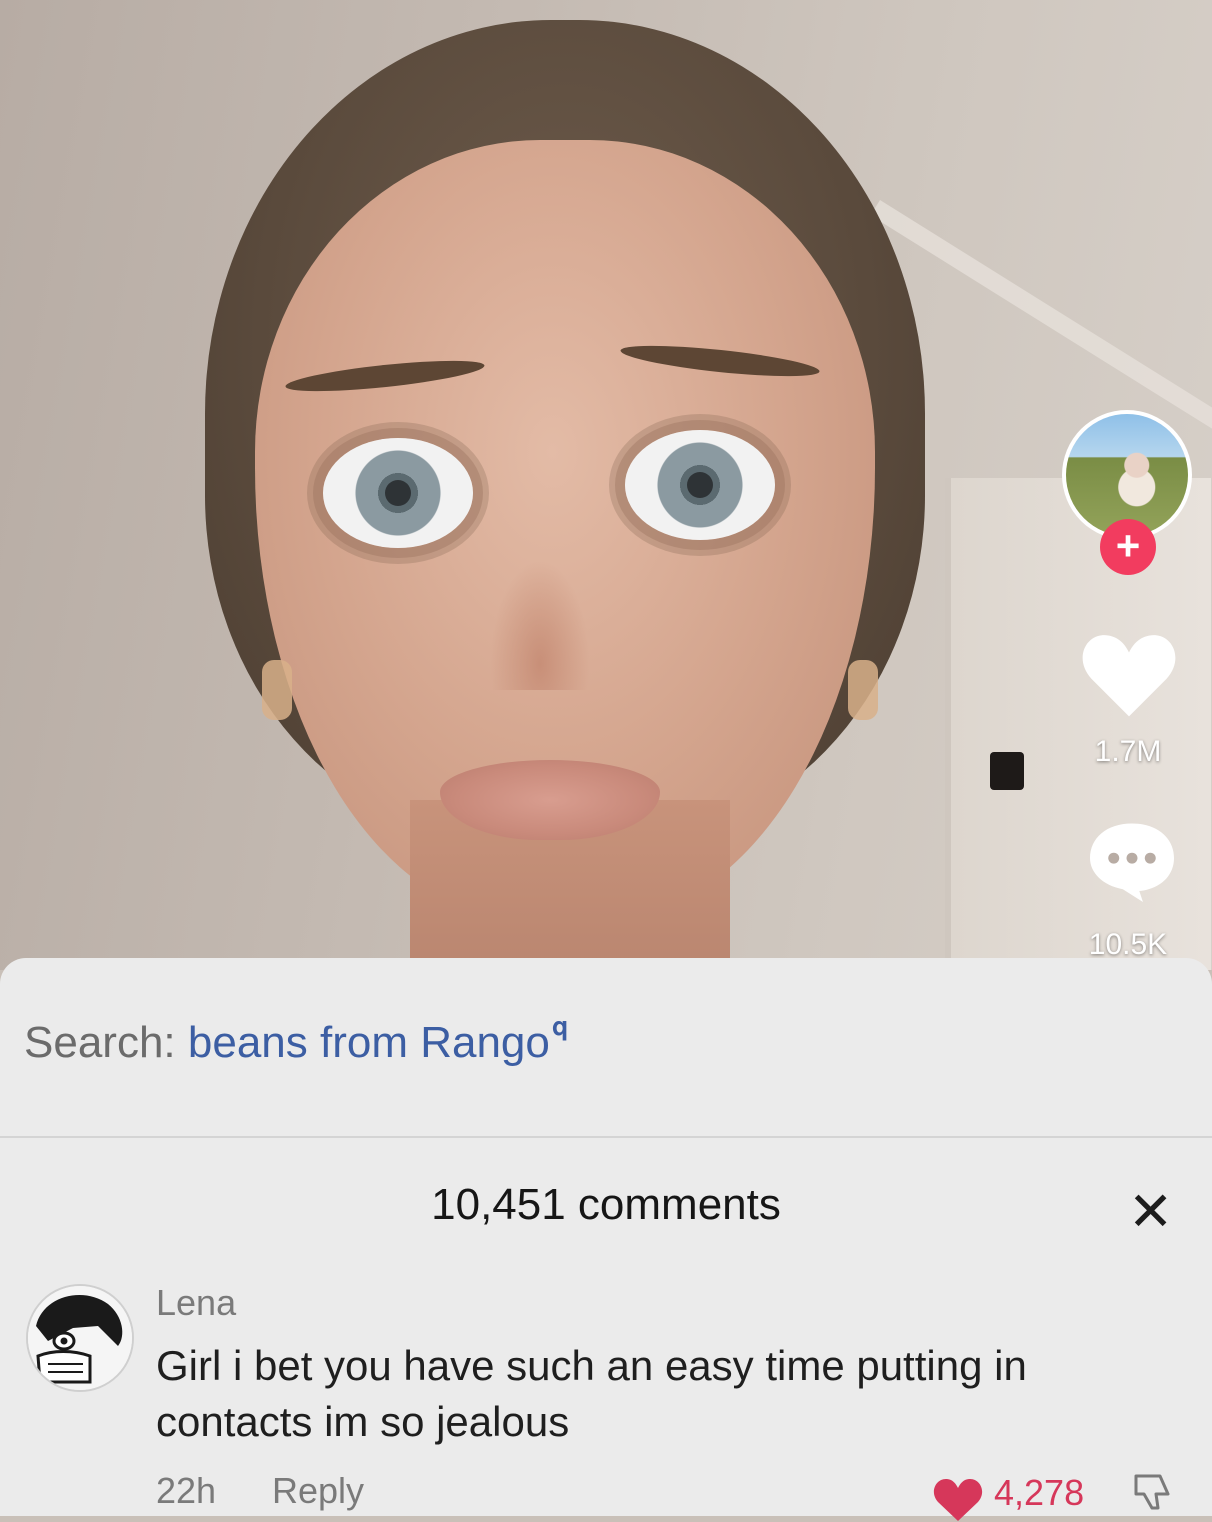 The image size is (1212, 1522). Describe the element at coordinates (1007, 771) in the screenshot. I see `door-knob` at that location.